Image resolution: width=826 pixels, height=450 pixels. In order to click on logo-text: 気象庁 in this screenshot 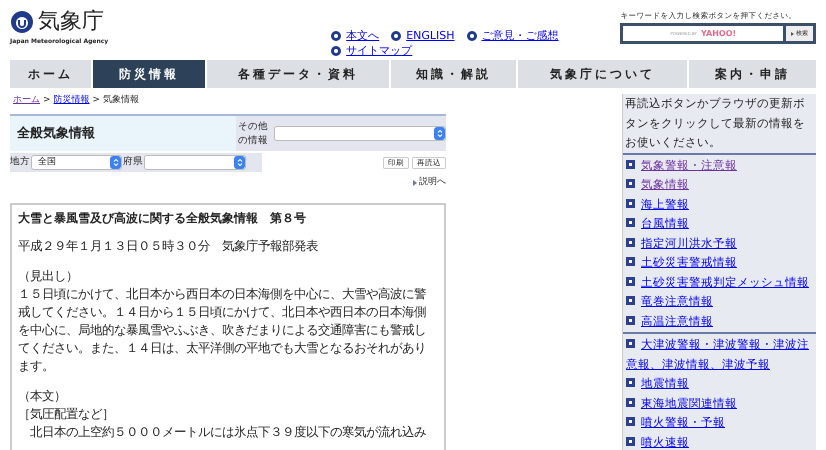, I will do `click(71, 22)`.